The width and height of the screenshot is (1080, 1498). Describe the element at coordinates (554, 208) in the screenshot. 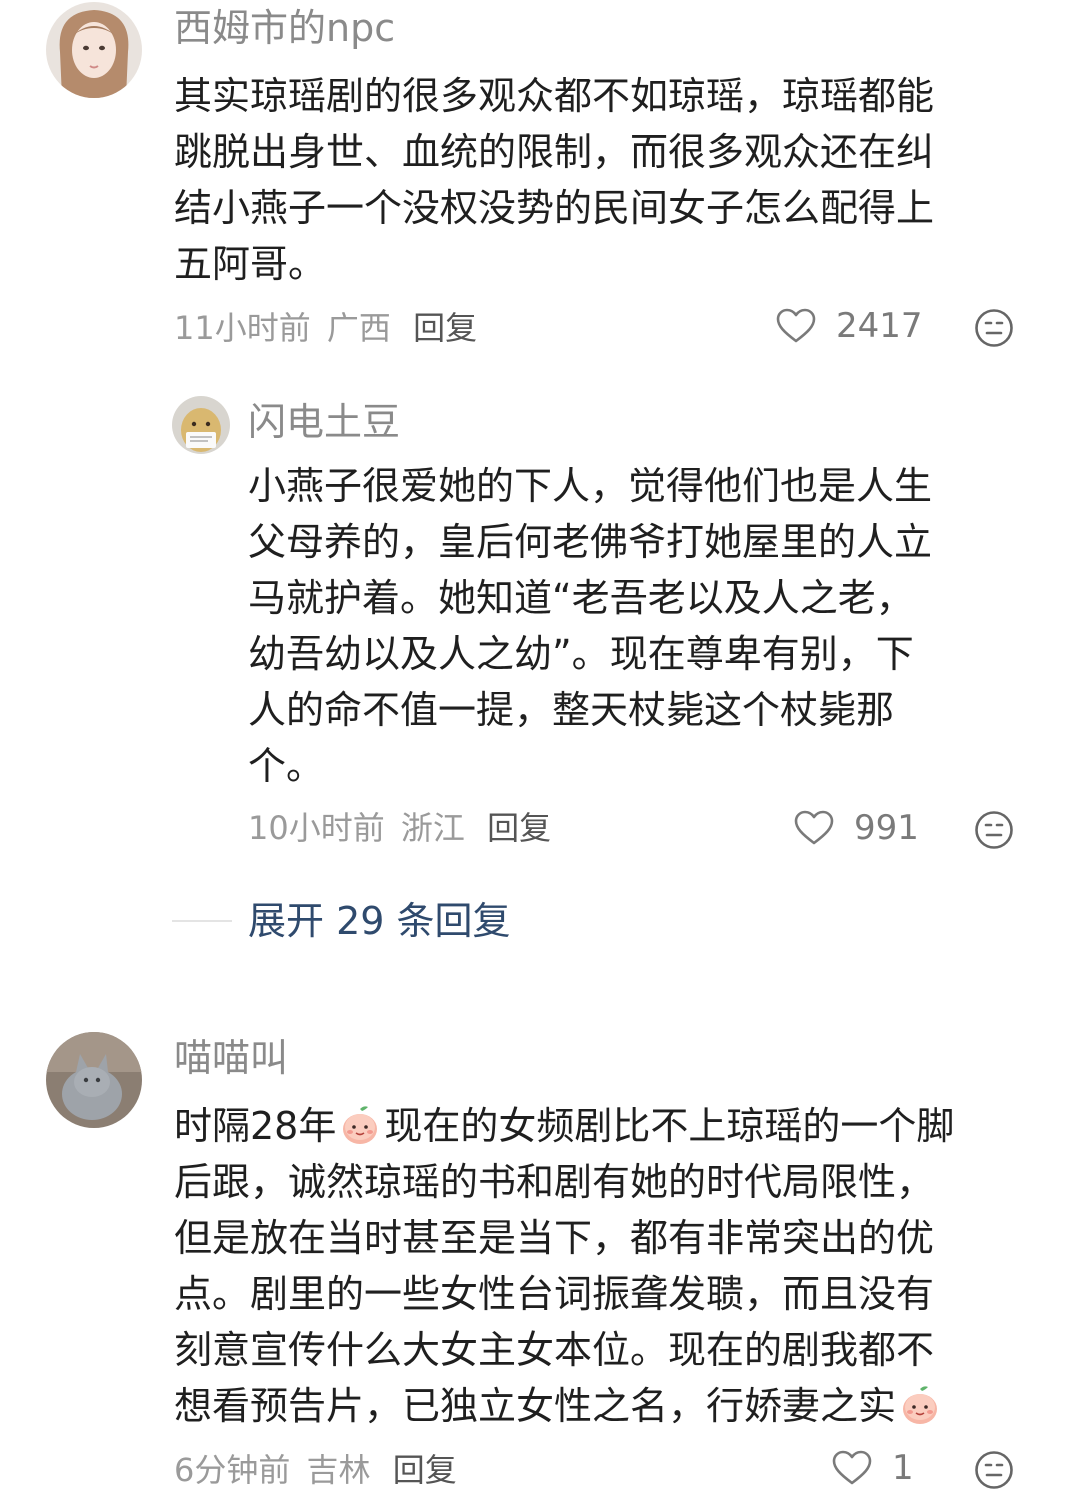

I see `comment-line: 结小燕子一个没权没势的民间女子怎么配得上` at that location.